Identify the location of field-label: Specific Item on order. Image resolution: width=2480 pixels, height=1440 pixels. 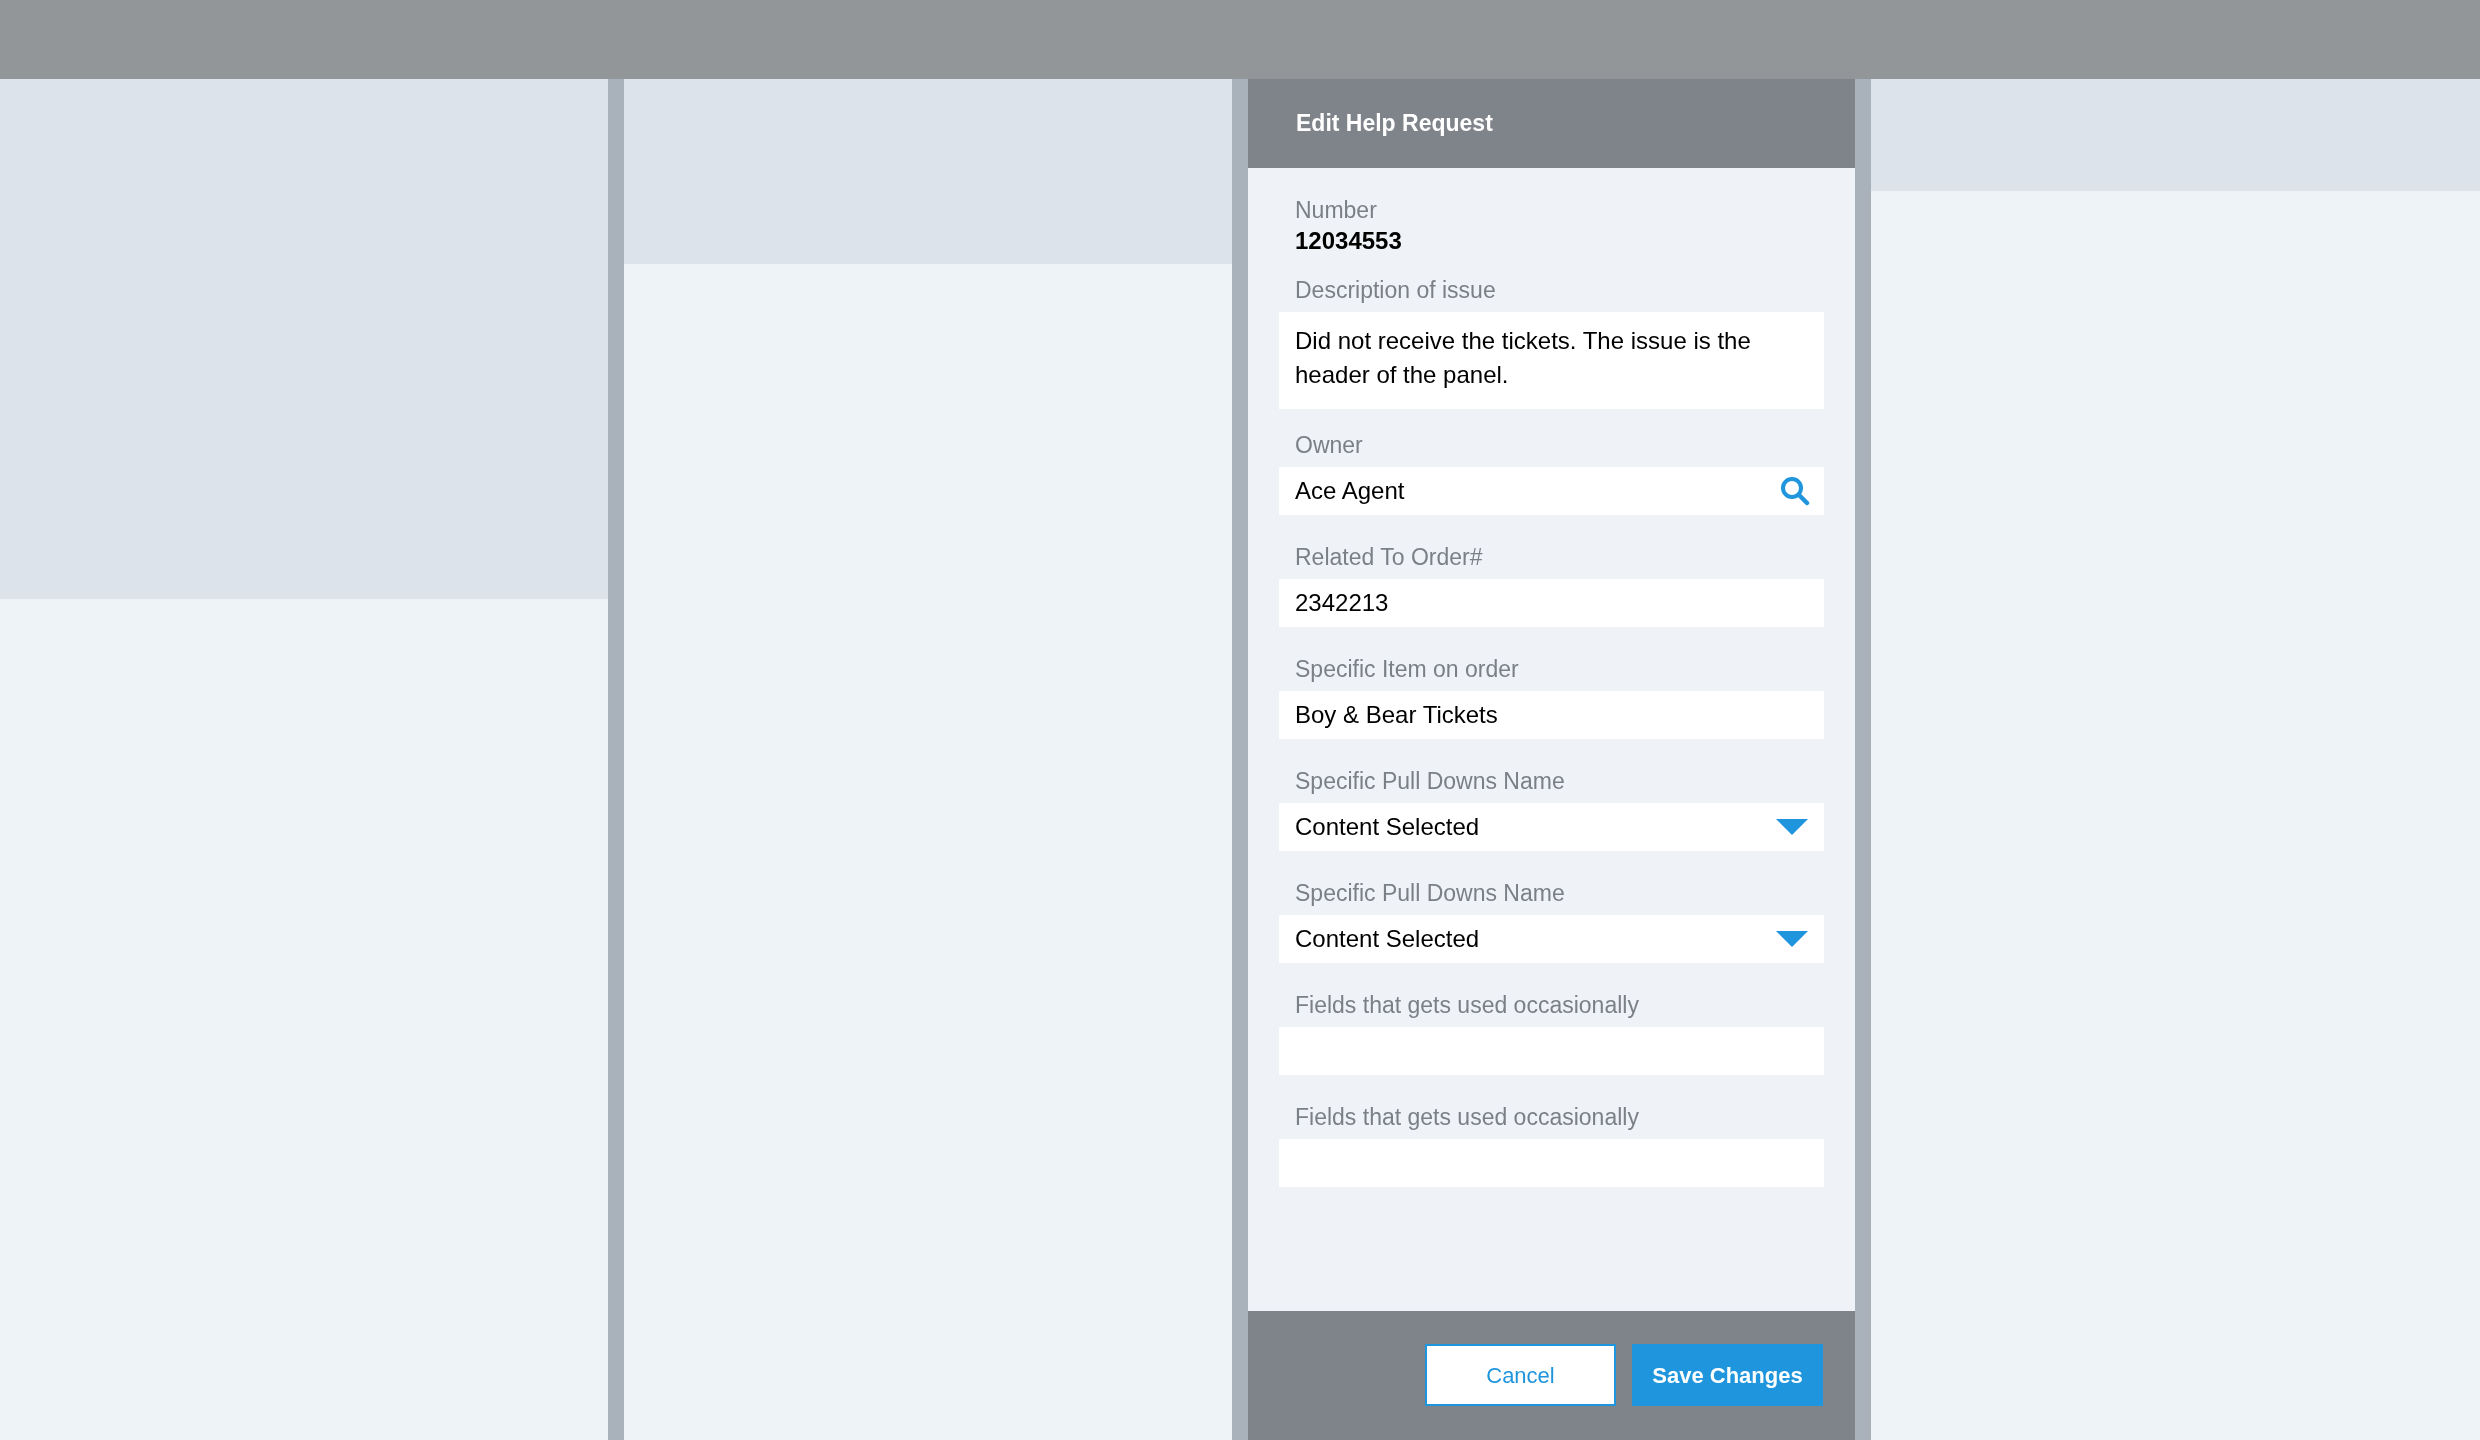
(1407, 669).